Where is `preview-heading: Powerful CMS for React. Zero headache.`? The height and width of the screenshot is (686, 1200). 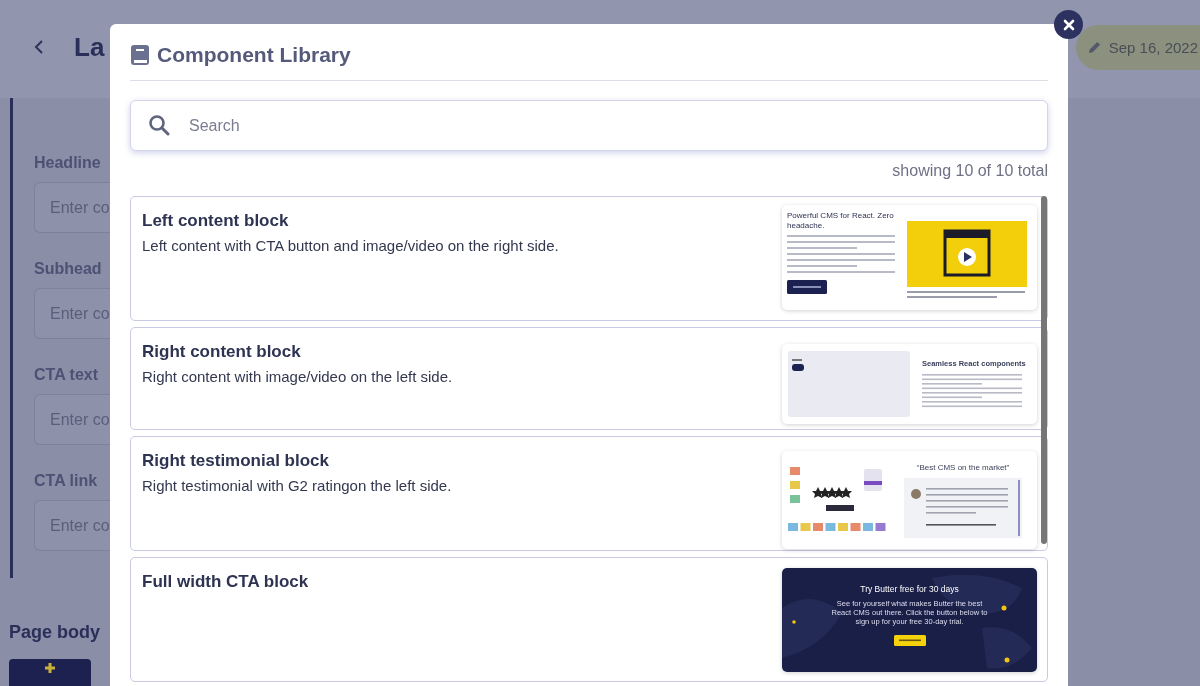 preview-heading: Powerful CMS for React. Zero headache. is located at coordinates (841, 221).